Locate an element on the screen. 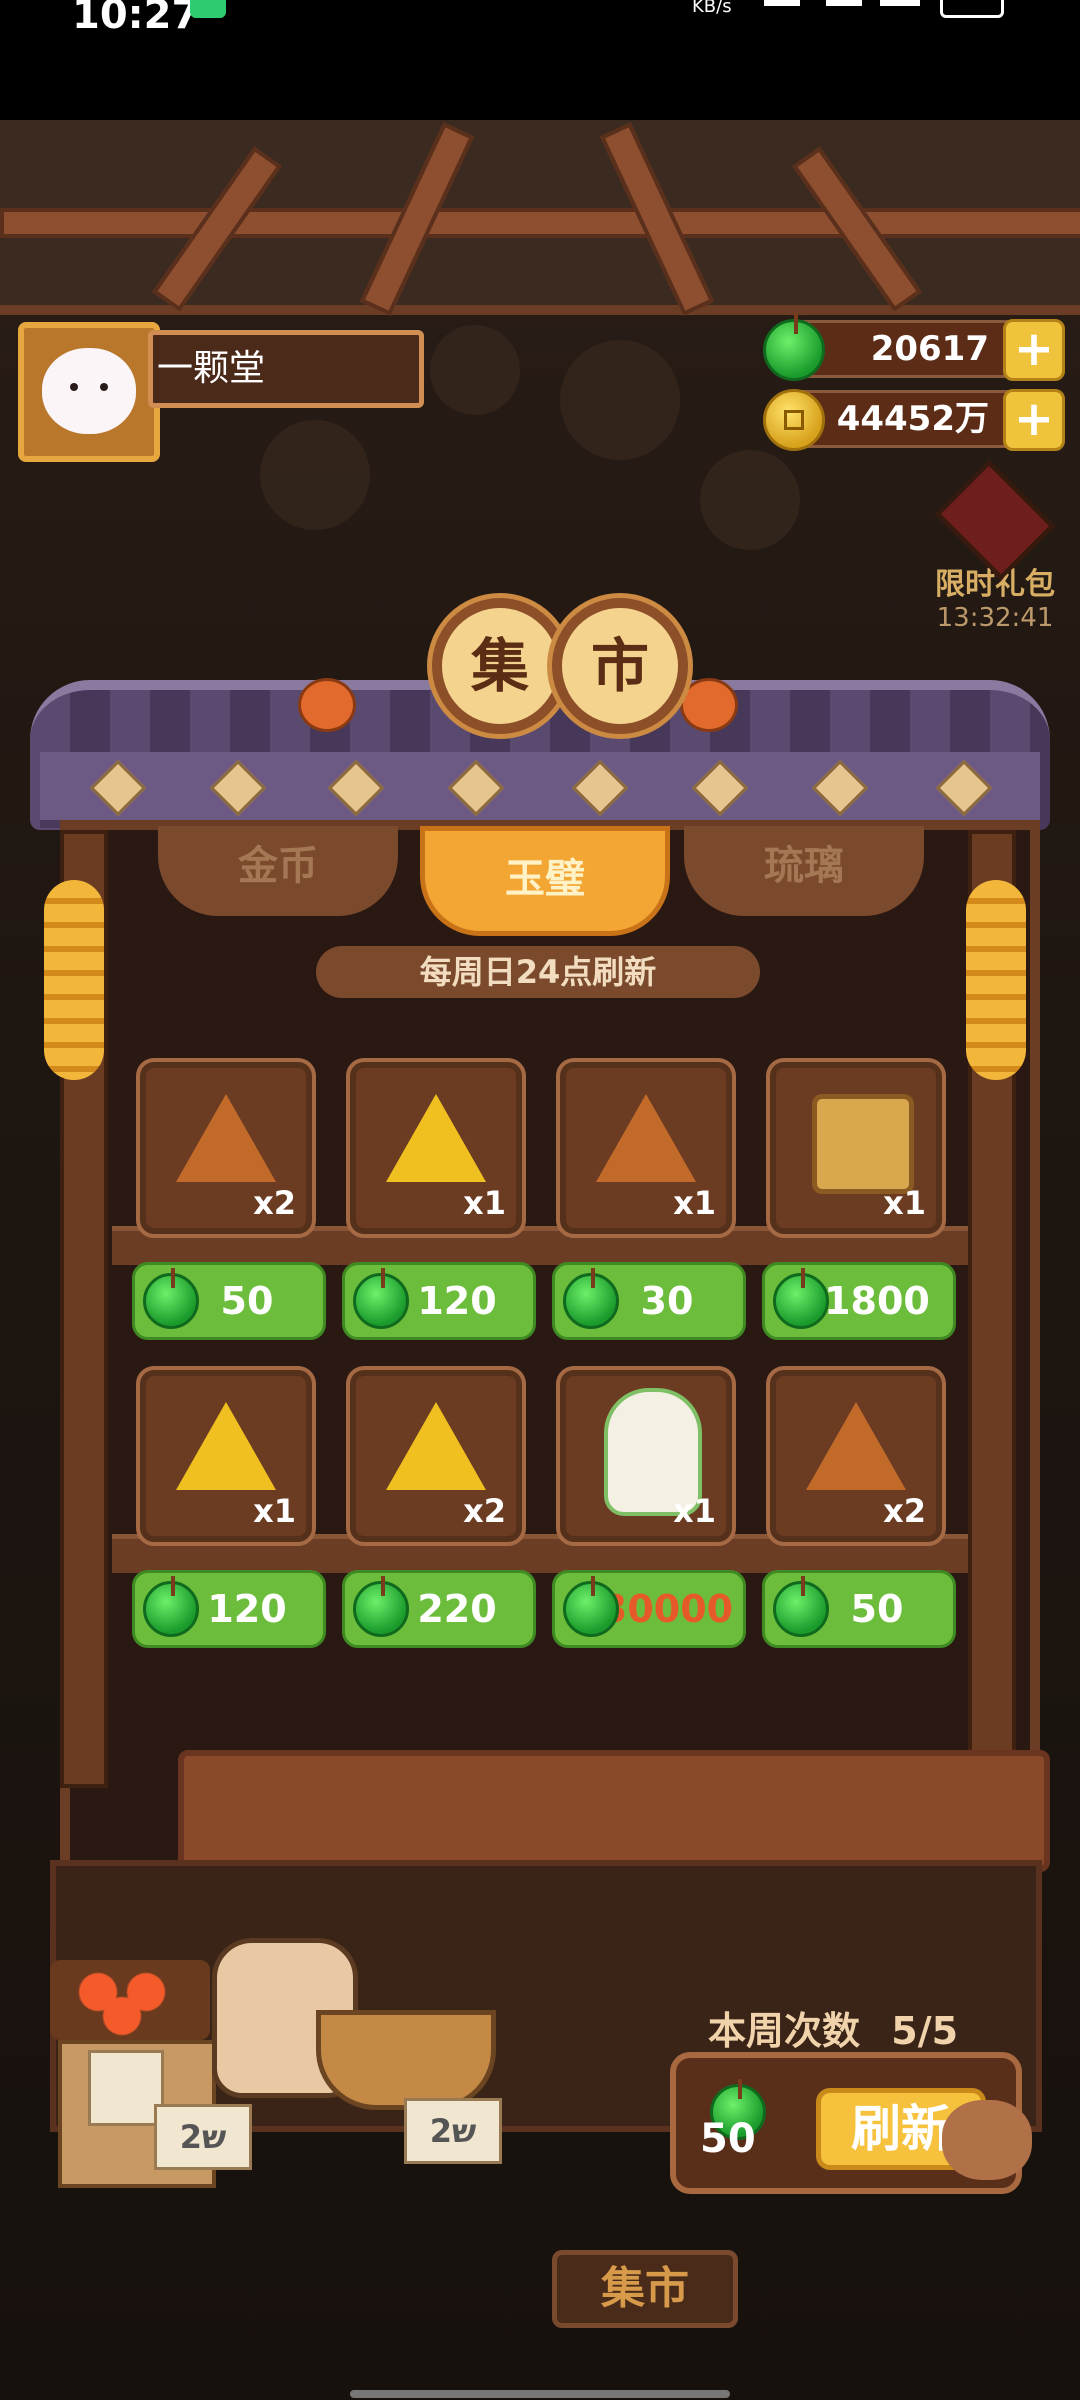  treasure-chest-icon is located at coordinates (863, 1144).